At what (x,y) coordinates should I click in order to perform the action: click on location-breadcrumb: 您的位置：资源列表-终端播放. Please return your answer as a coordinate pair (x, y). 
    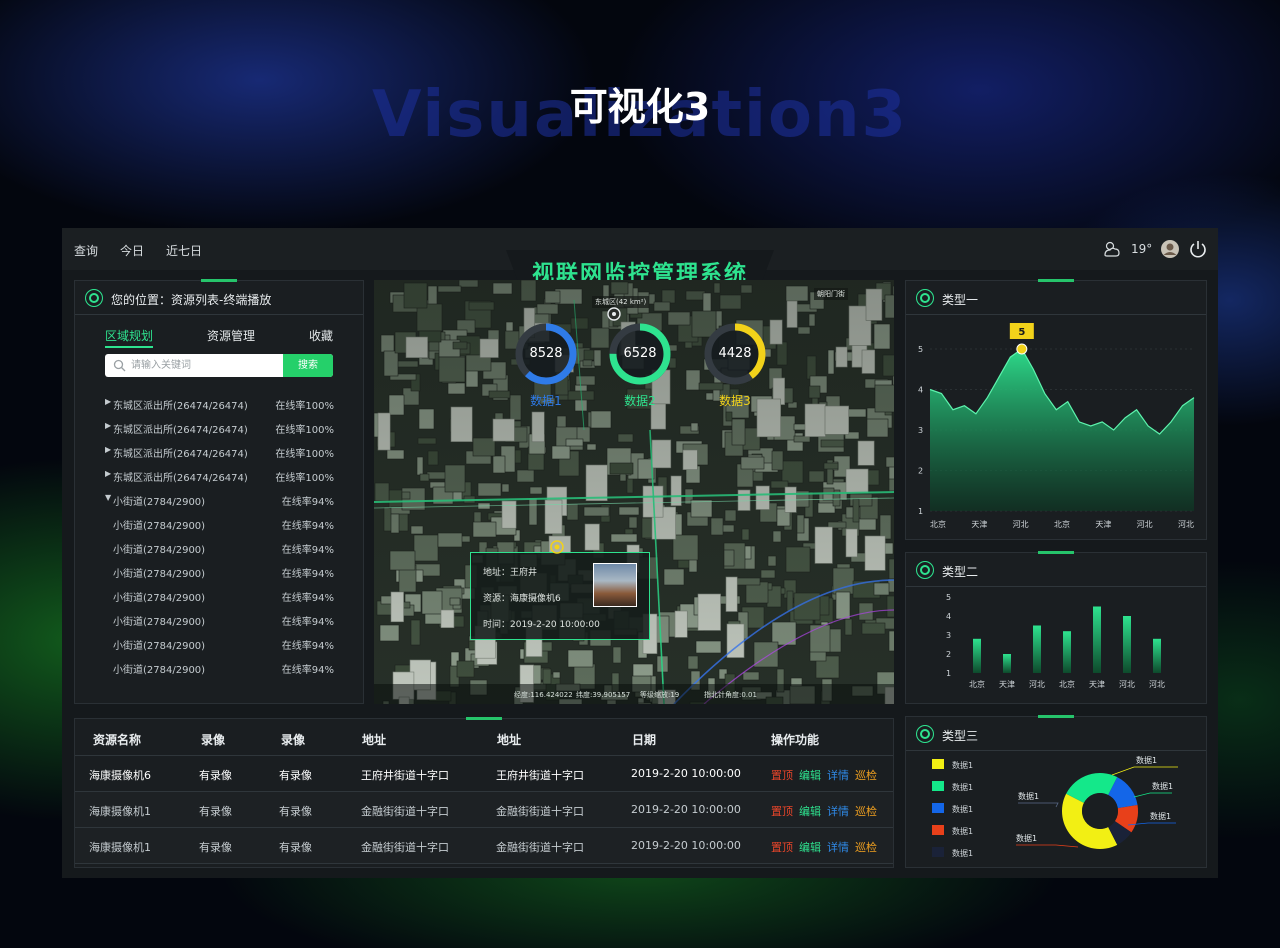
    Looking at the image, I should click on (191, 300).